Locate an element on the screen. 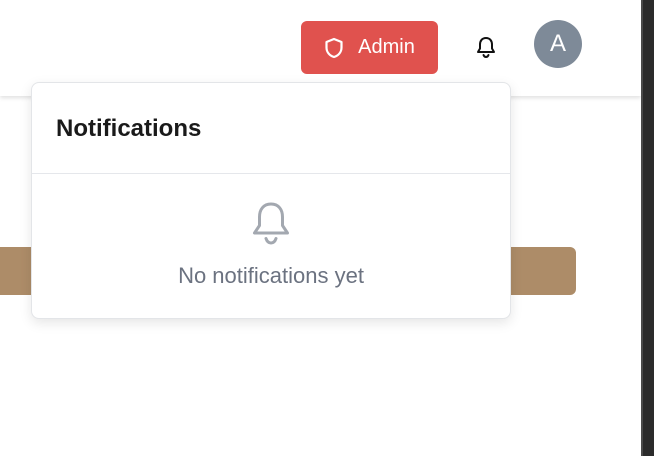 This screenshot has width=654, height=456. dropdown-divider is located at coordinates (271, 173).